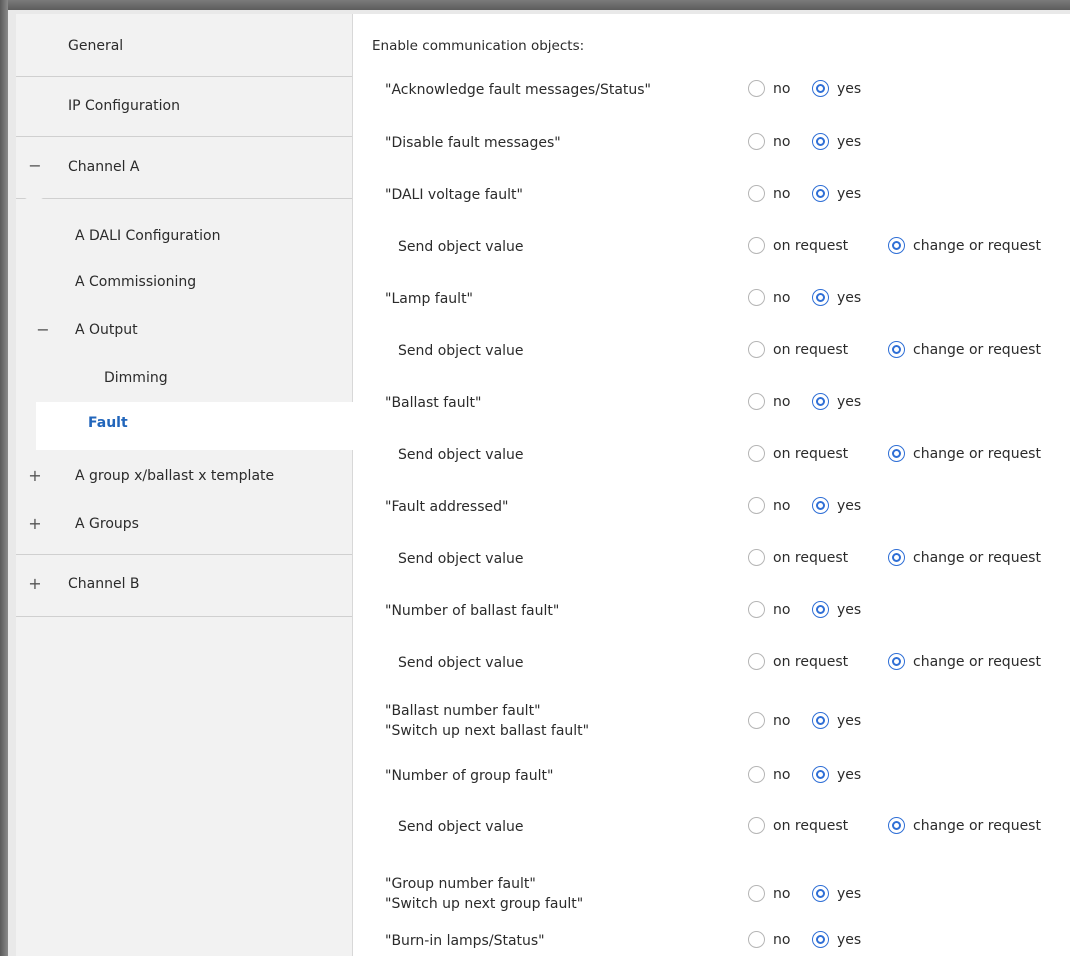  What do you see at coordinates (184, 46) in the screenshot?
I see `sidebar-item-general: General` at bounding box center [184, 46].